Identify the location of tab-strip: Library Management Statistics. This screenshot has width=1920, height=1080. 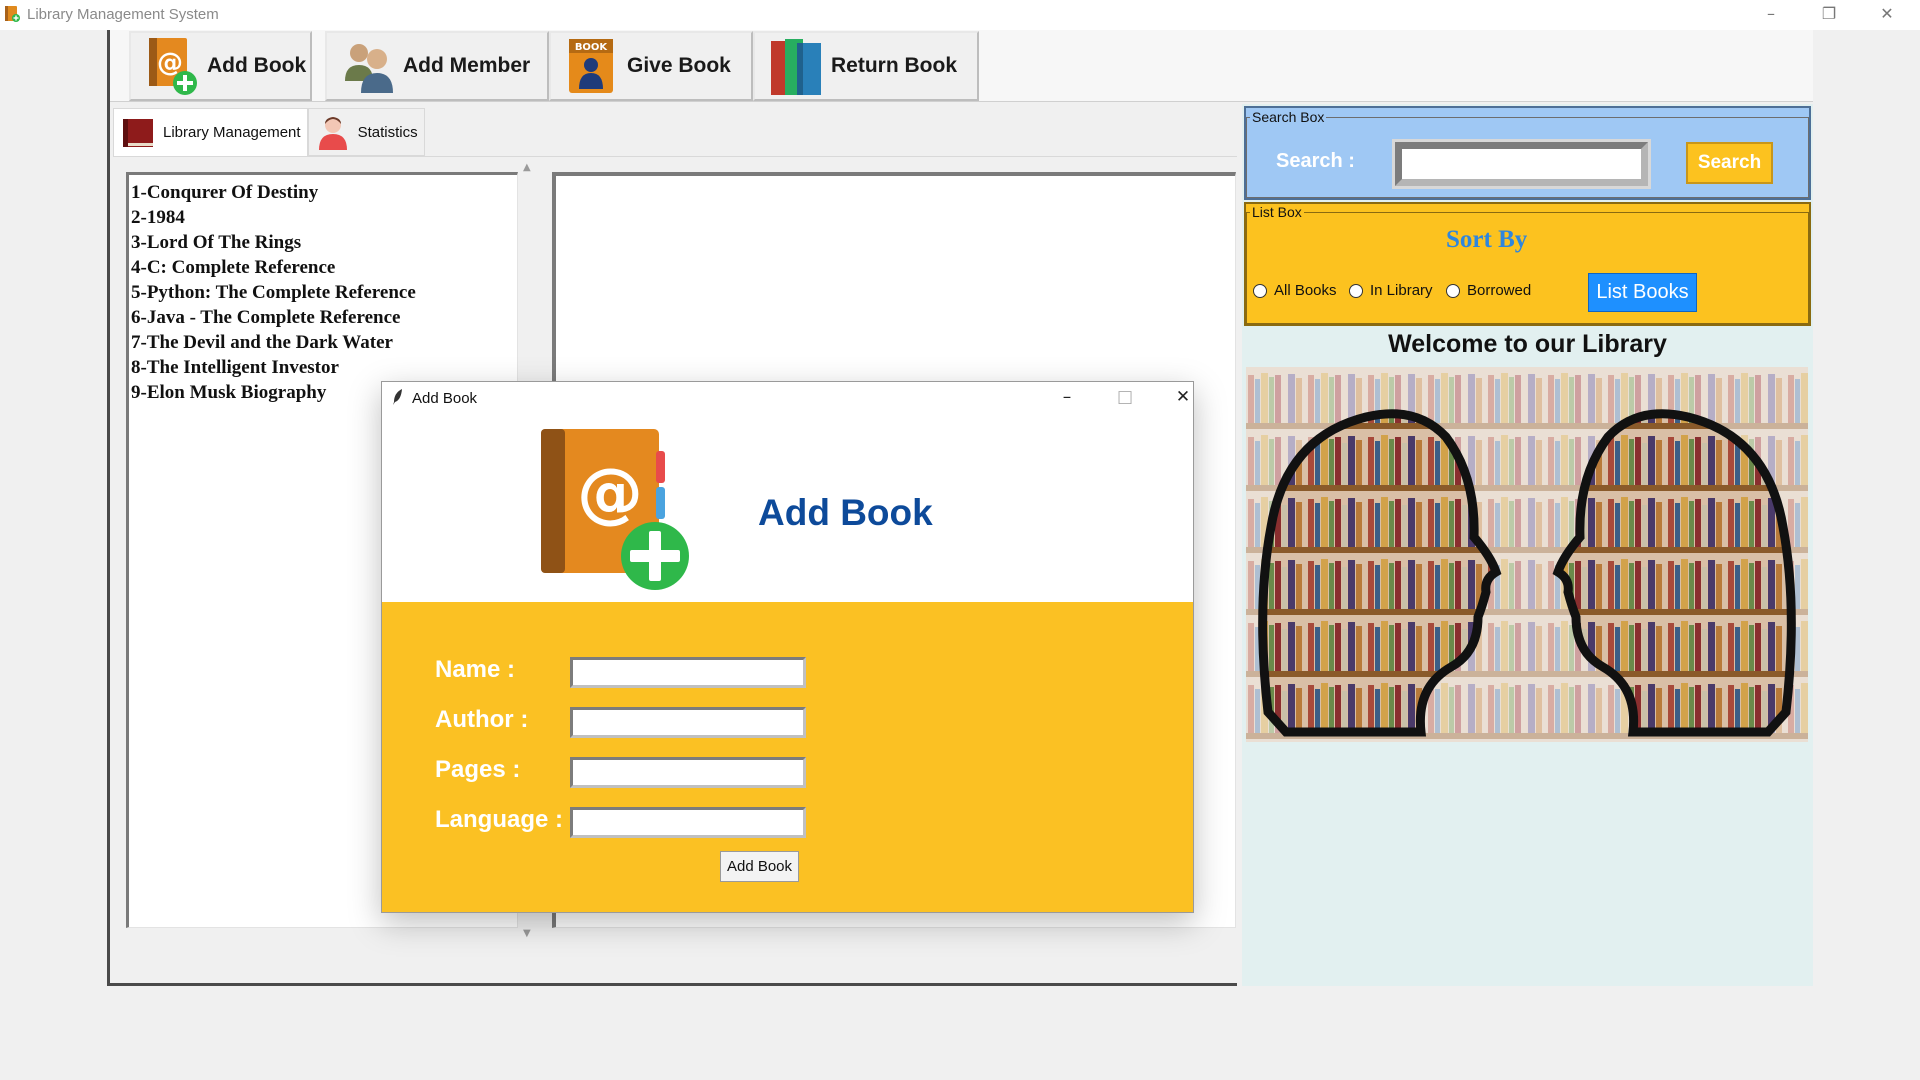
(269, 132).